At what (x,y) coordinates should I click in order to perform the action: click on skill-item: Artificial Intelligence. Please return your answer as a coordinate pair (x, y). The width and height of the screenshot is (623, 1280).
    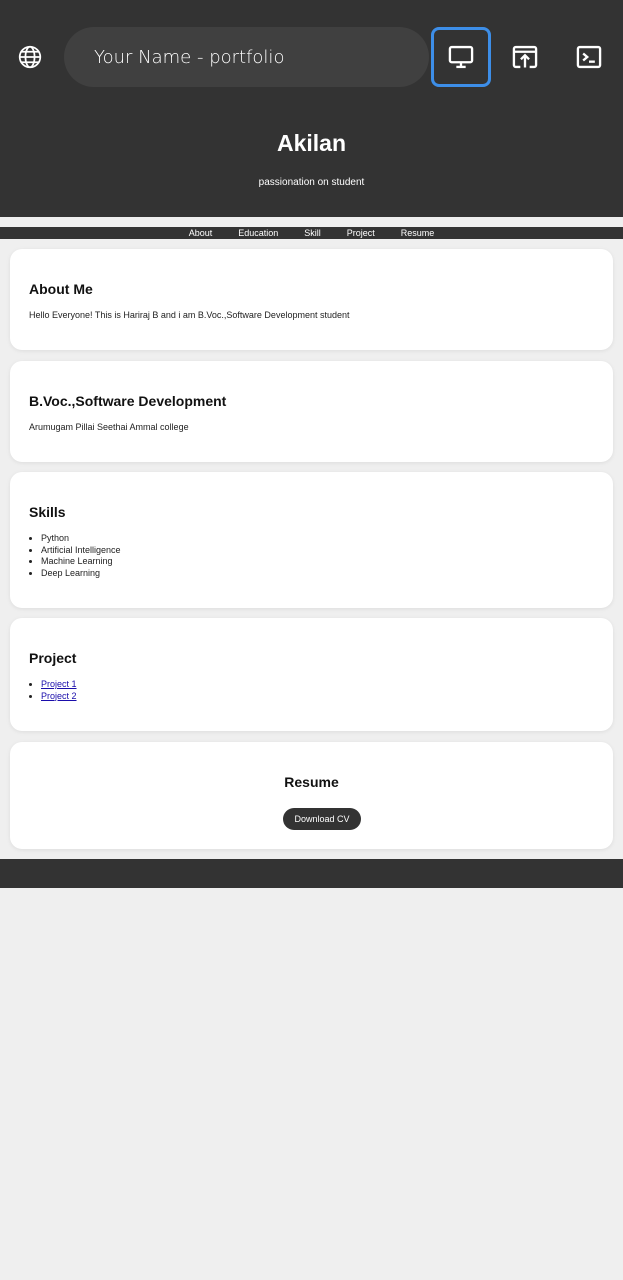
    Looking at the image, I should click on (81, 551).